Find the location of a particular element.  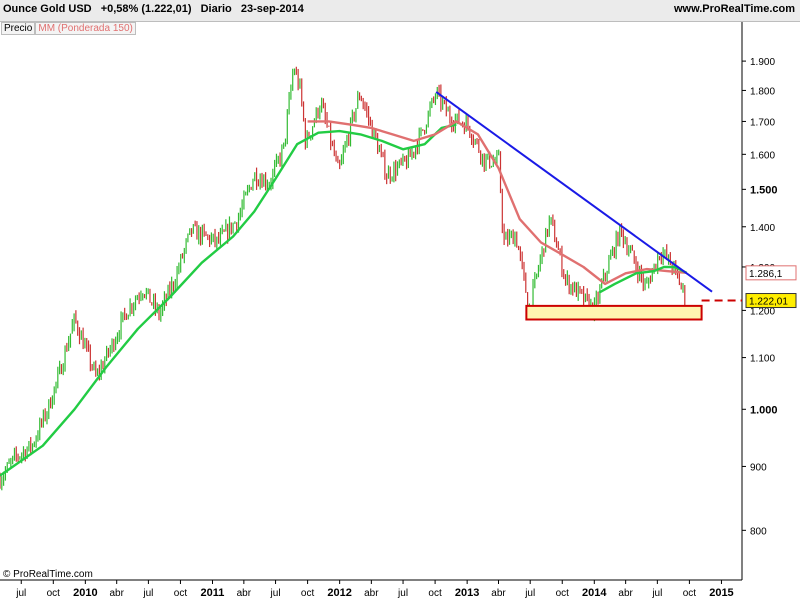

y-tick-label: 1.800 is located at coordinates (762, 91).